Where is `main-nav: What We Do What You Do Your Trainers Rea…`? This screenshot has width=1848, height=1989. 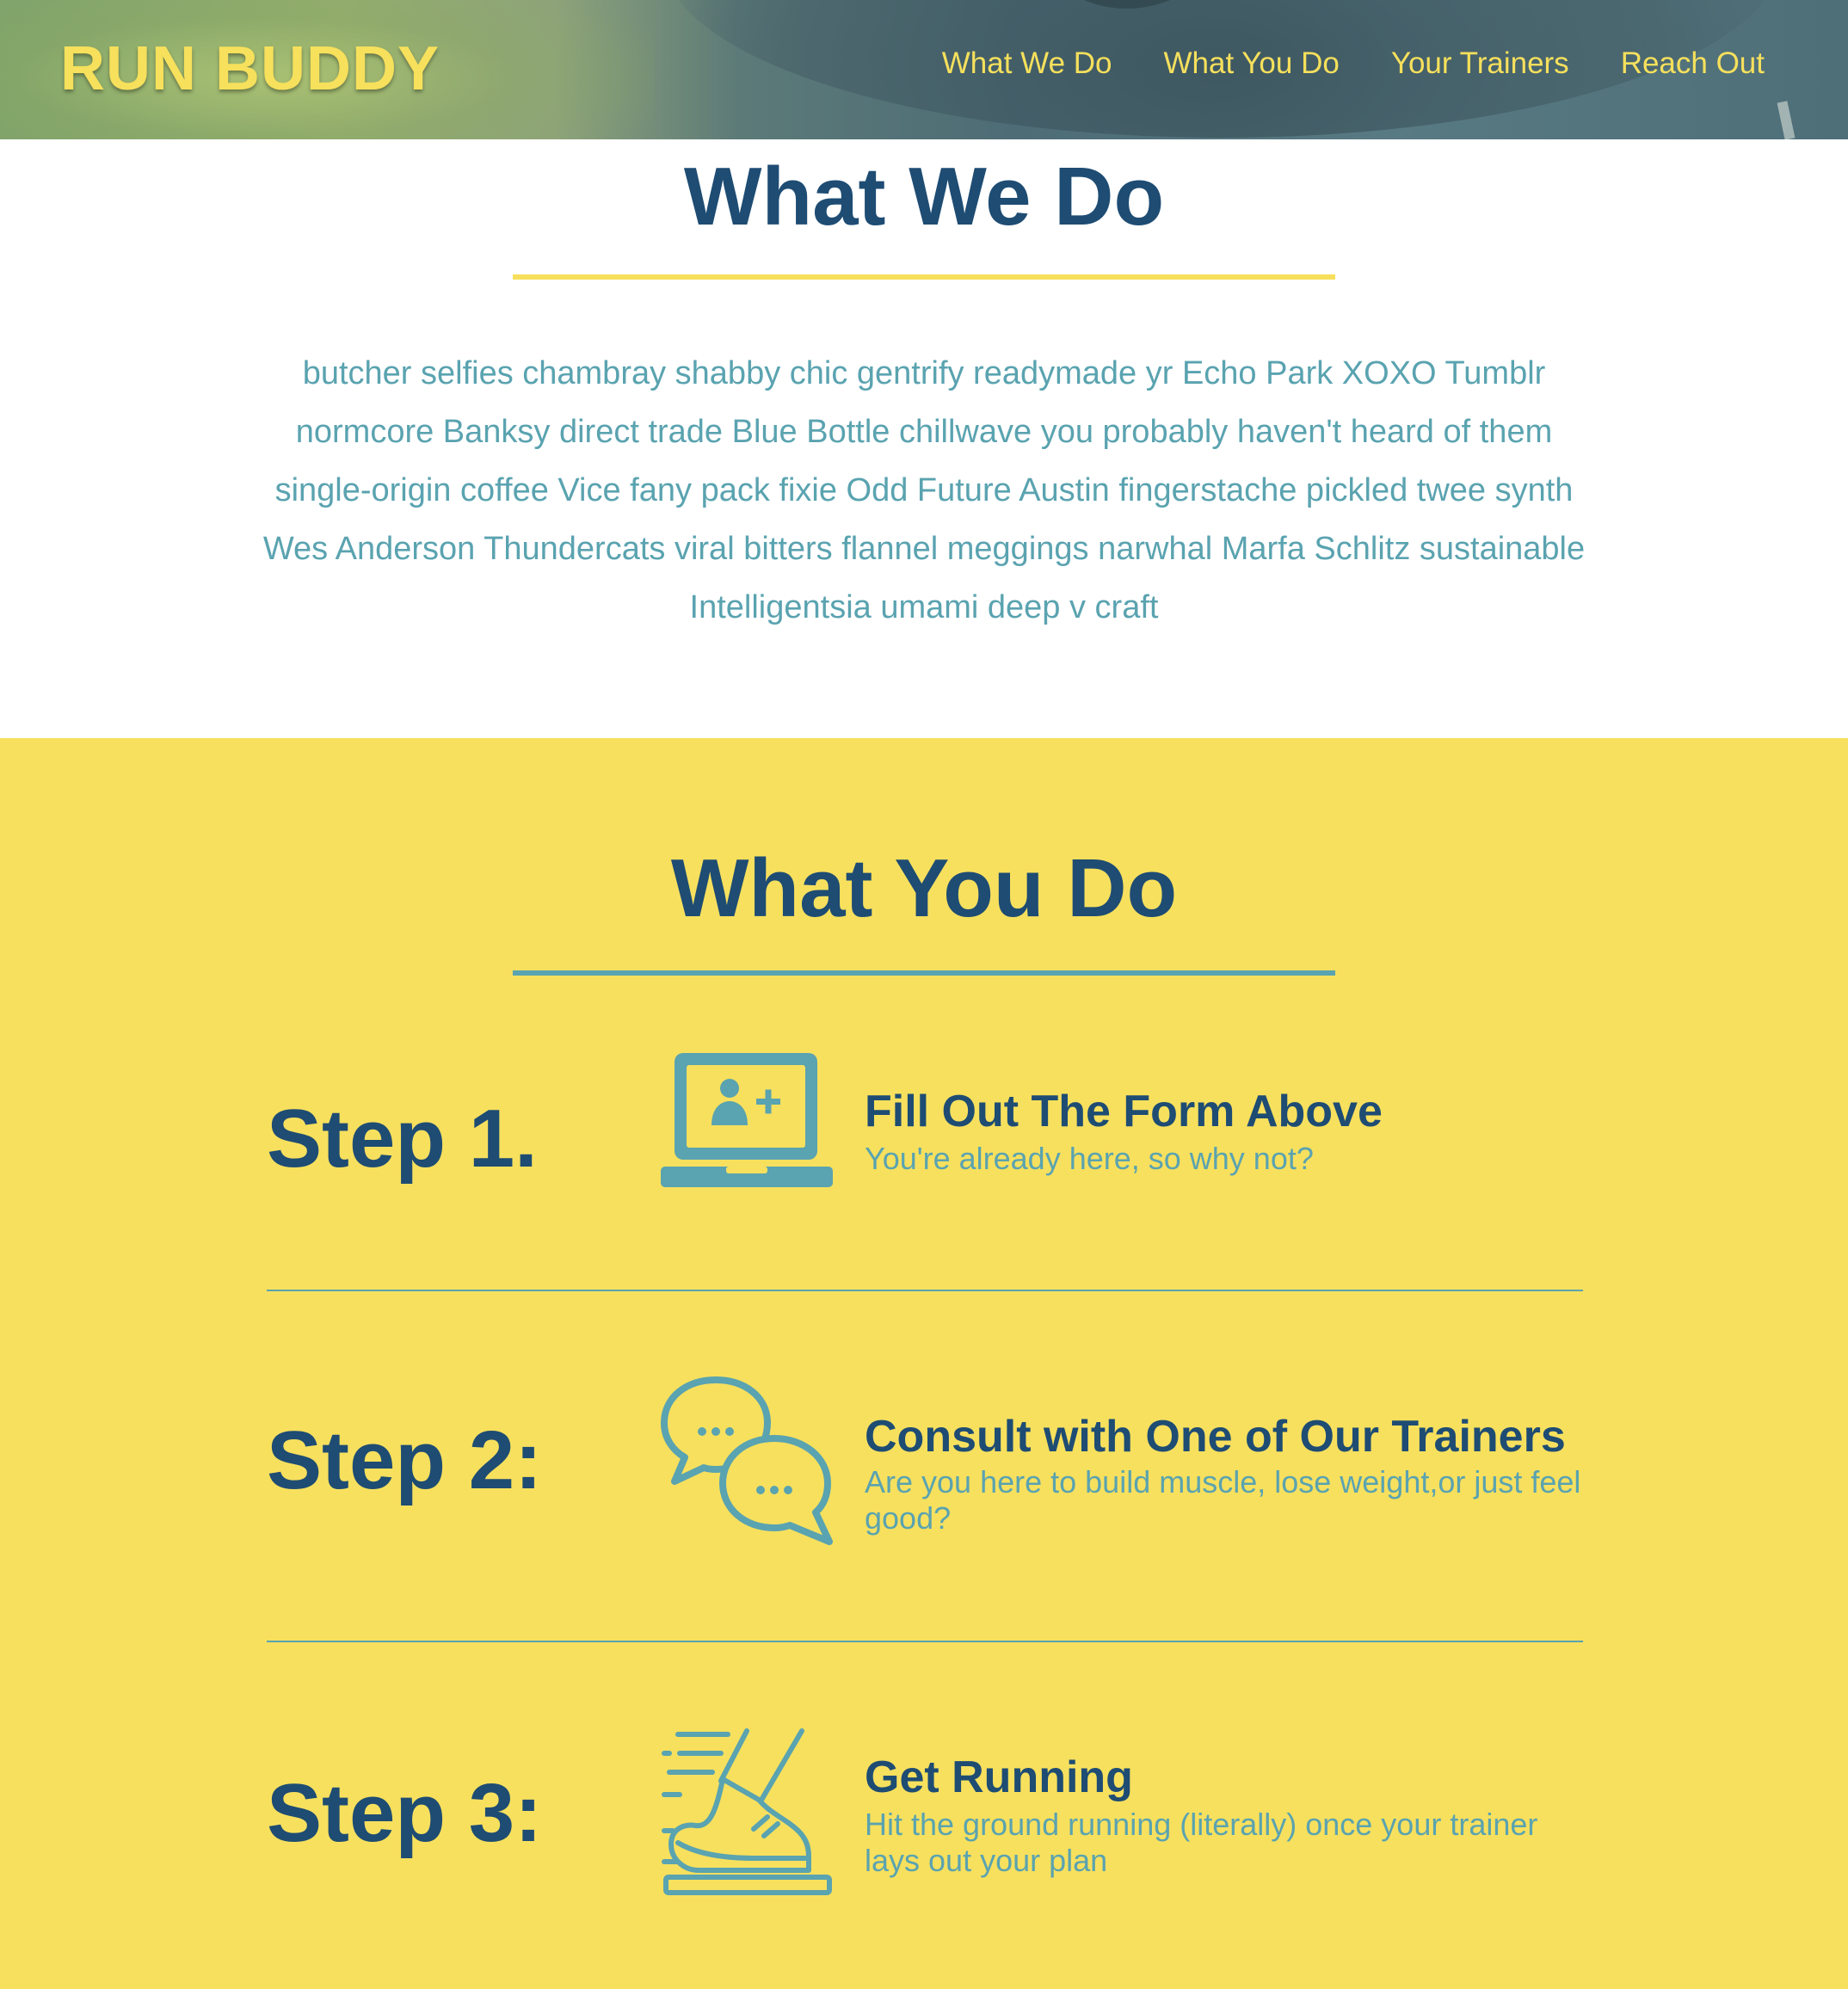
main-nav: What We Do What You Do Your Trainers Rea… is located at coordinates (1353, 64).